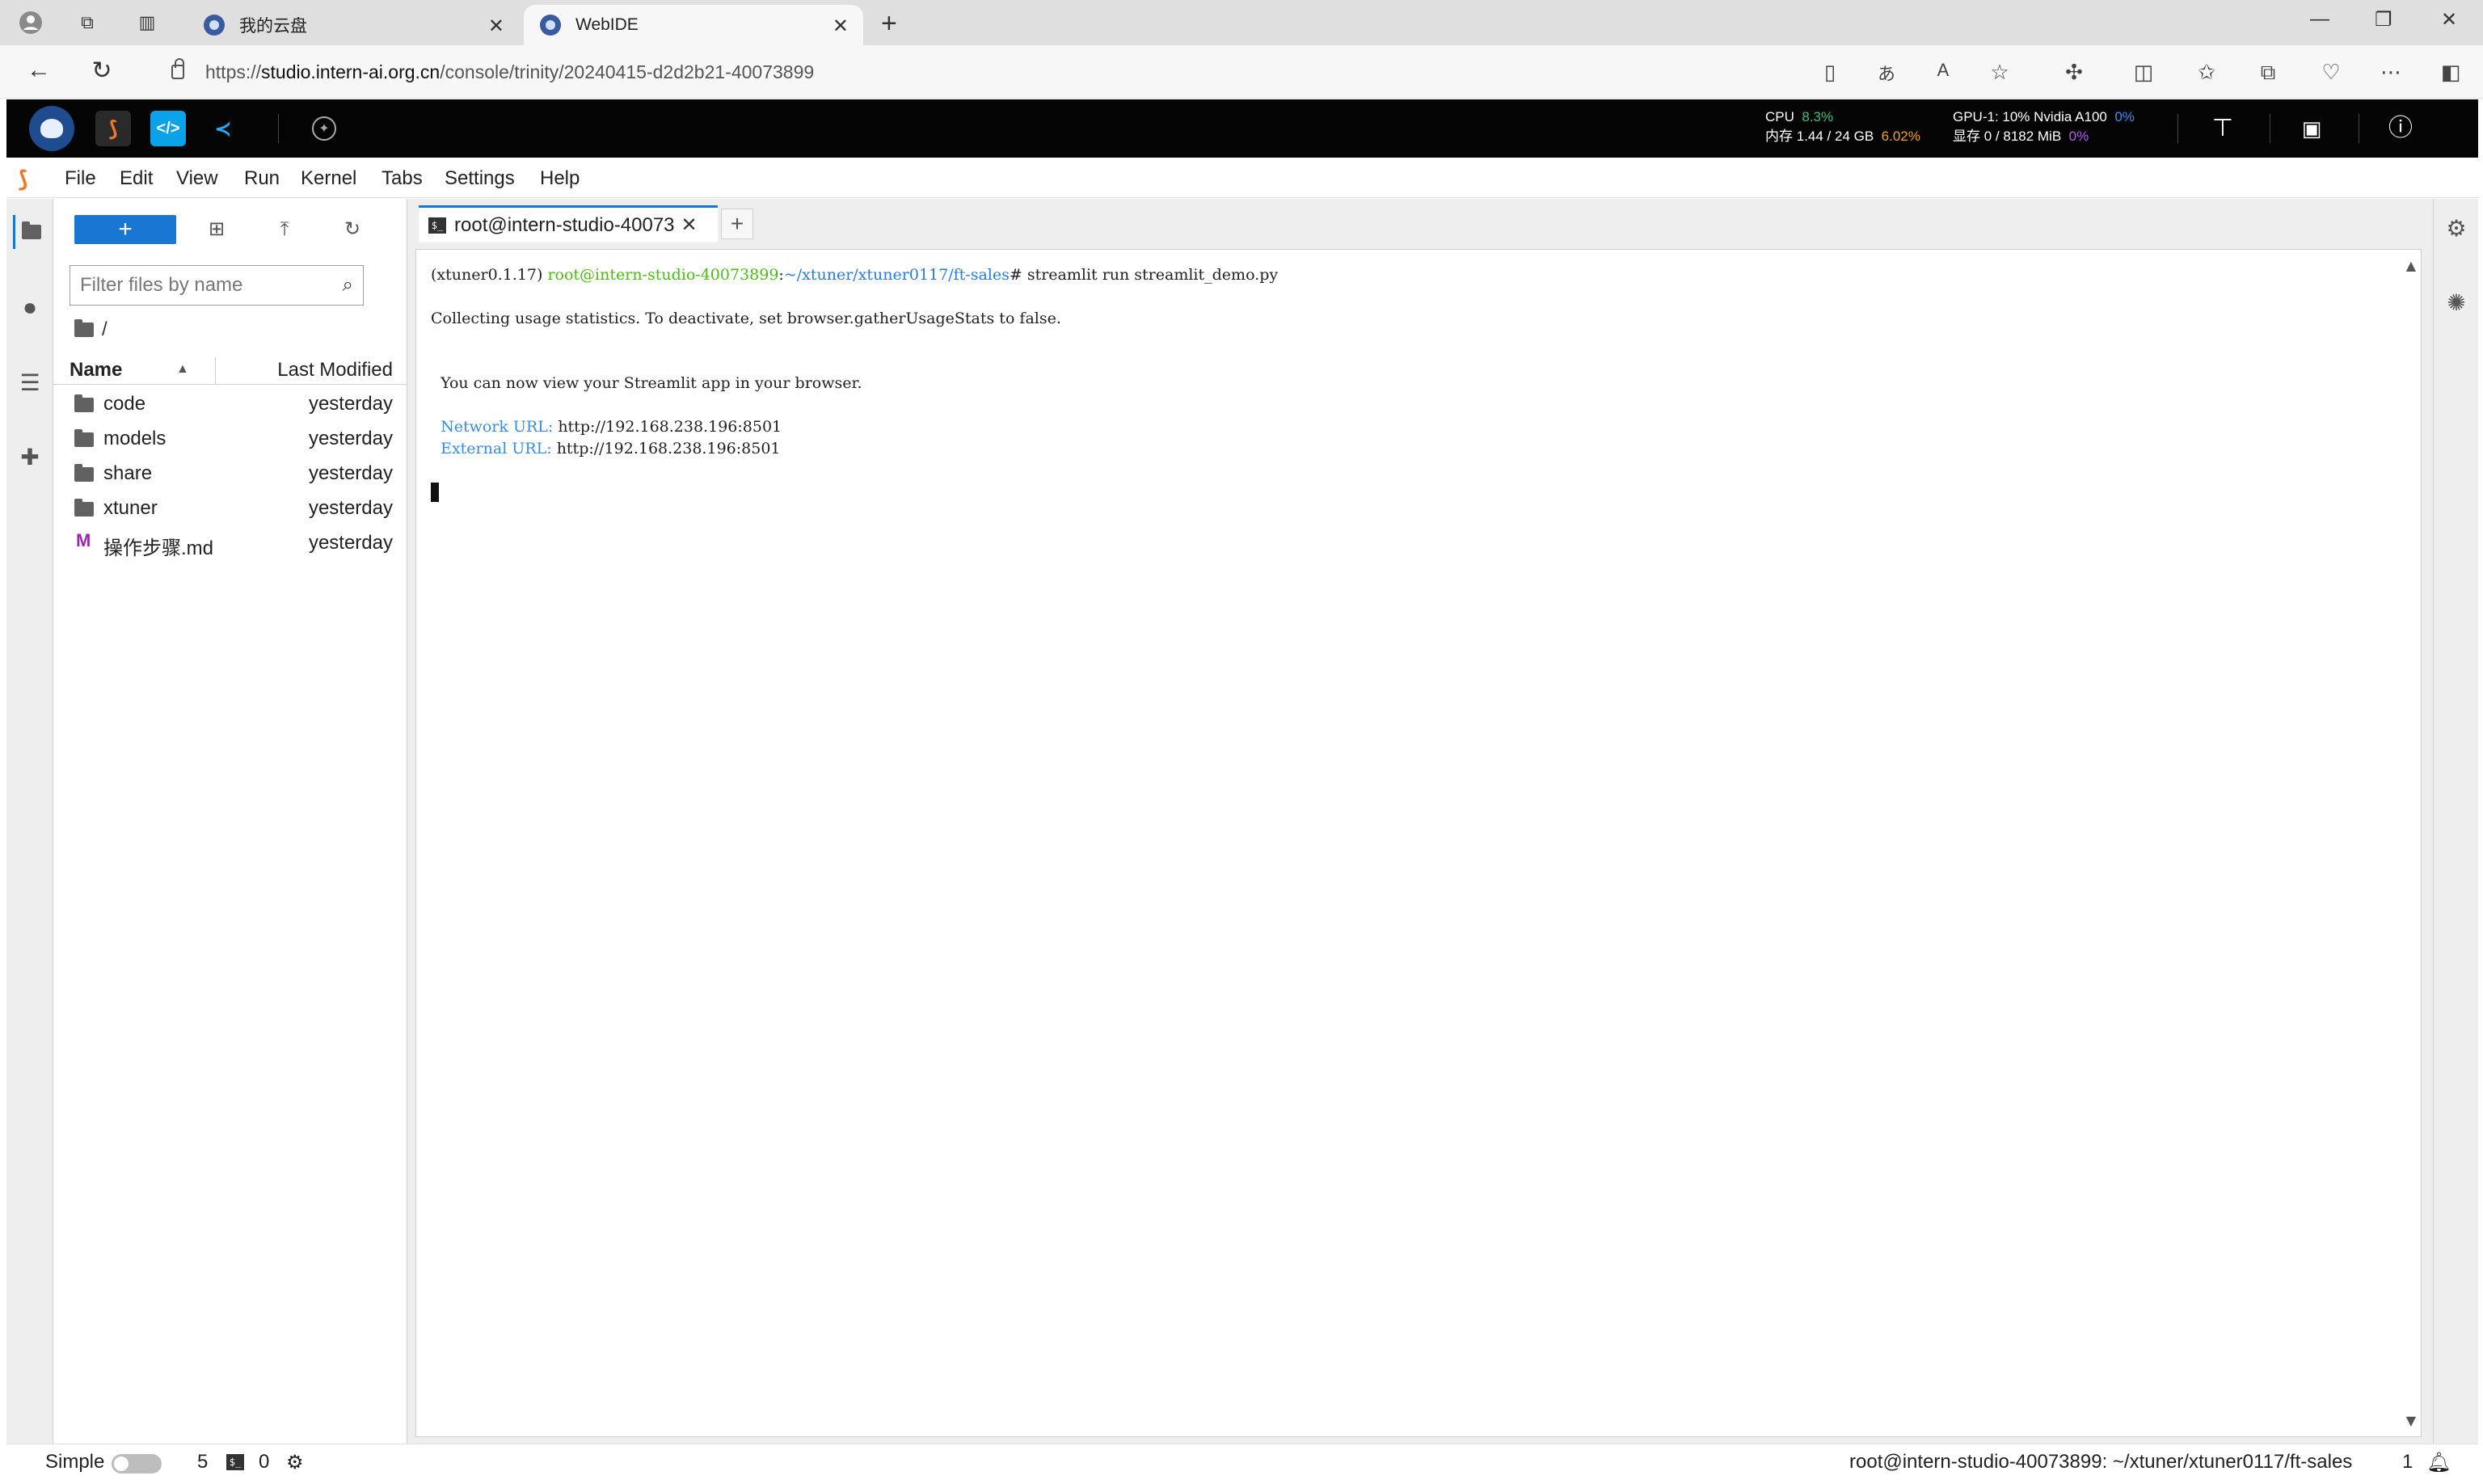 The height and width of the screenshot is (1484, 2483). I want to click on tab-title: 我的云盘, so click(273, 26).